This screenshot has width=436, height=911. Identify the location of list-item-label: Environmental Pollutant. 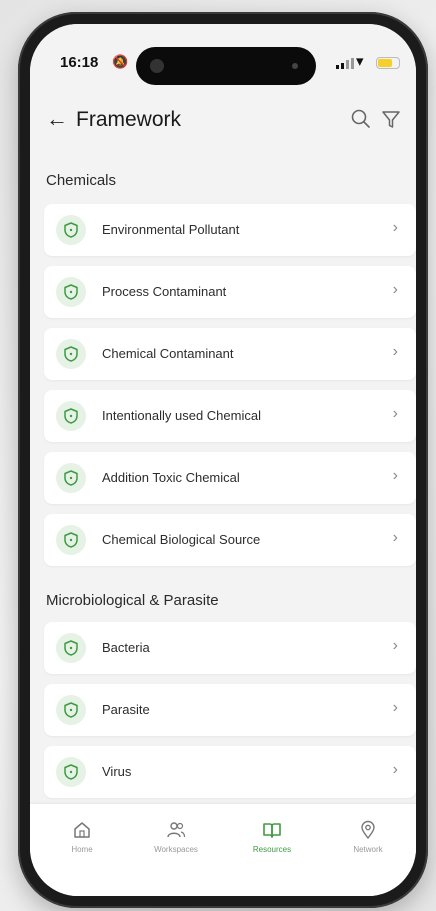
(171, 229).